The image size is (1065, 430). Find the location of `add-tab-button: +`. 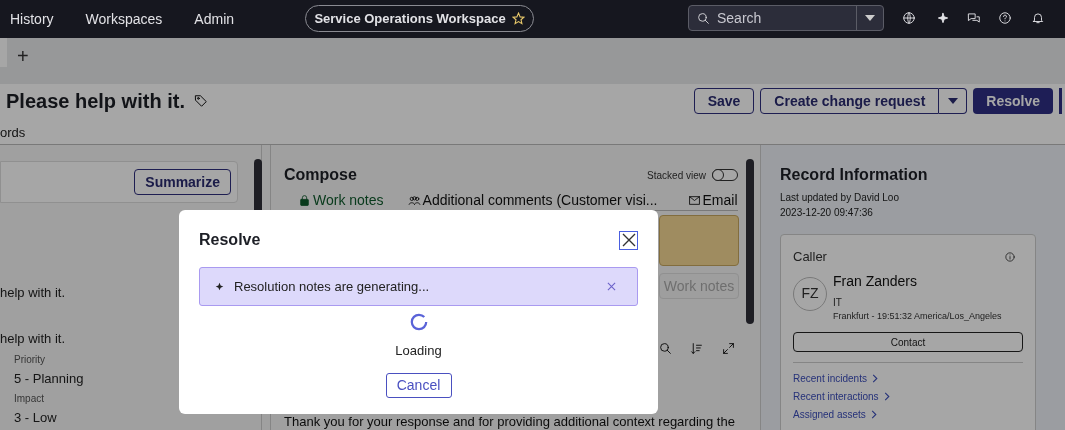

add-tab-button: + is located at coordinates (23, 56).